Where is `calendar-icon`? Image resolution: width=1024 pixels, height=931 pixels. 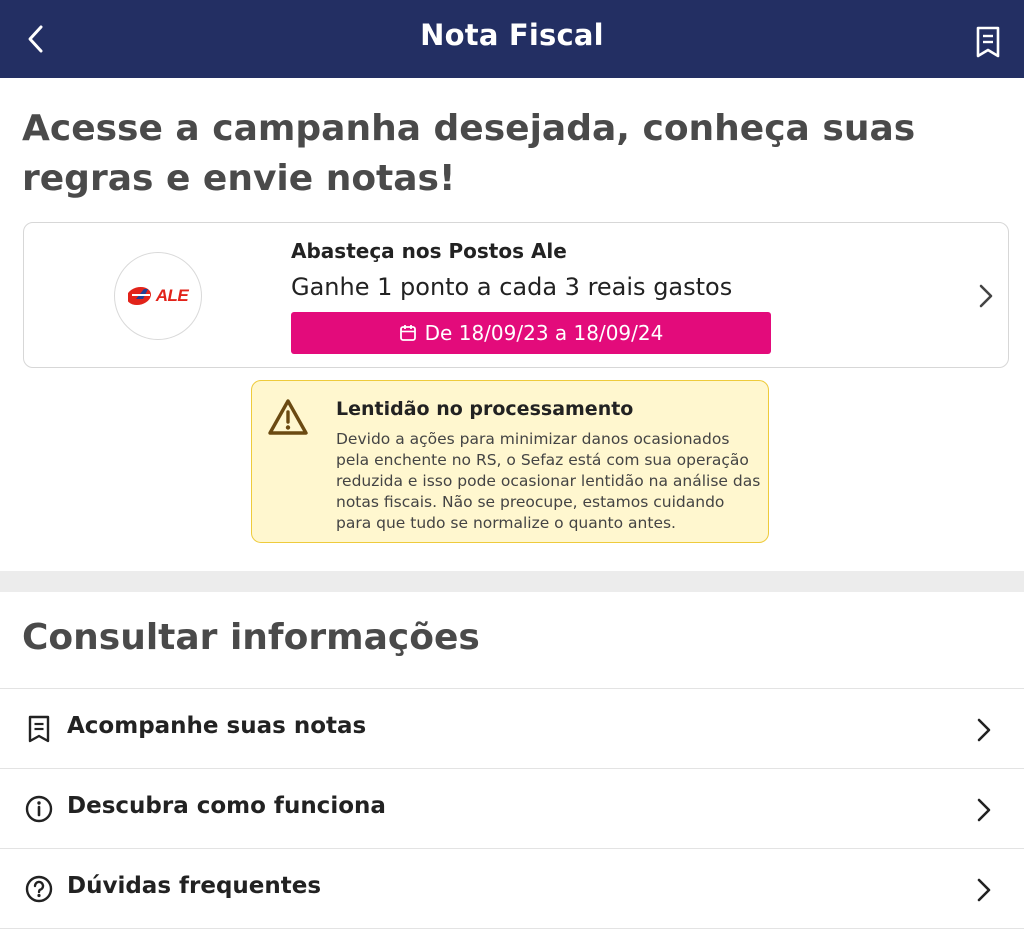
calendar-icon is located at coordinates (407, 333).